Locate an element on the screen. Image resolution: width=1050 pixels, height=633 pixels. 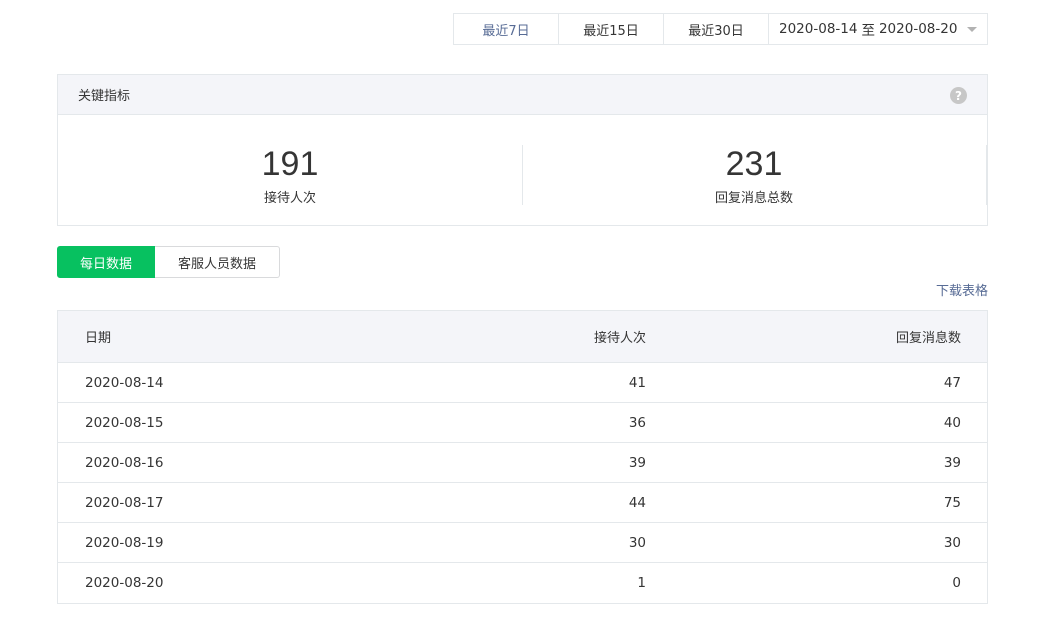
key-metrics-title: 关键指标 is located at coordinates (104, 96).